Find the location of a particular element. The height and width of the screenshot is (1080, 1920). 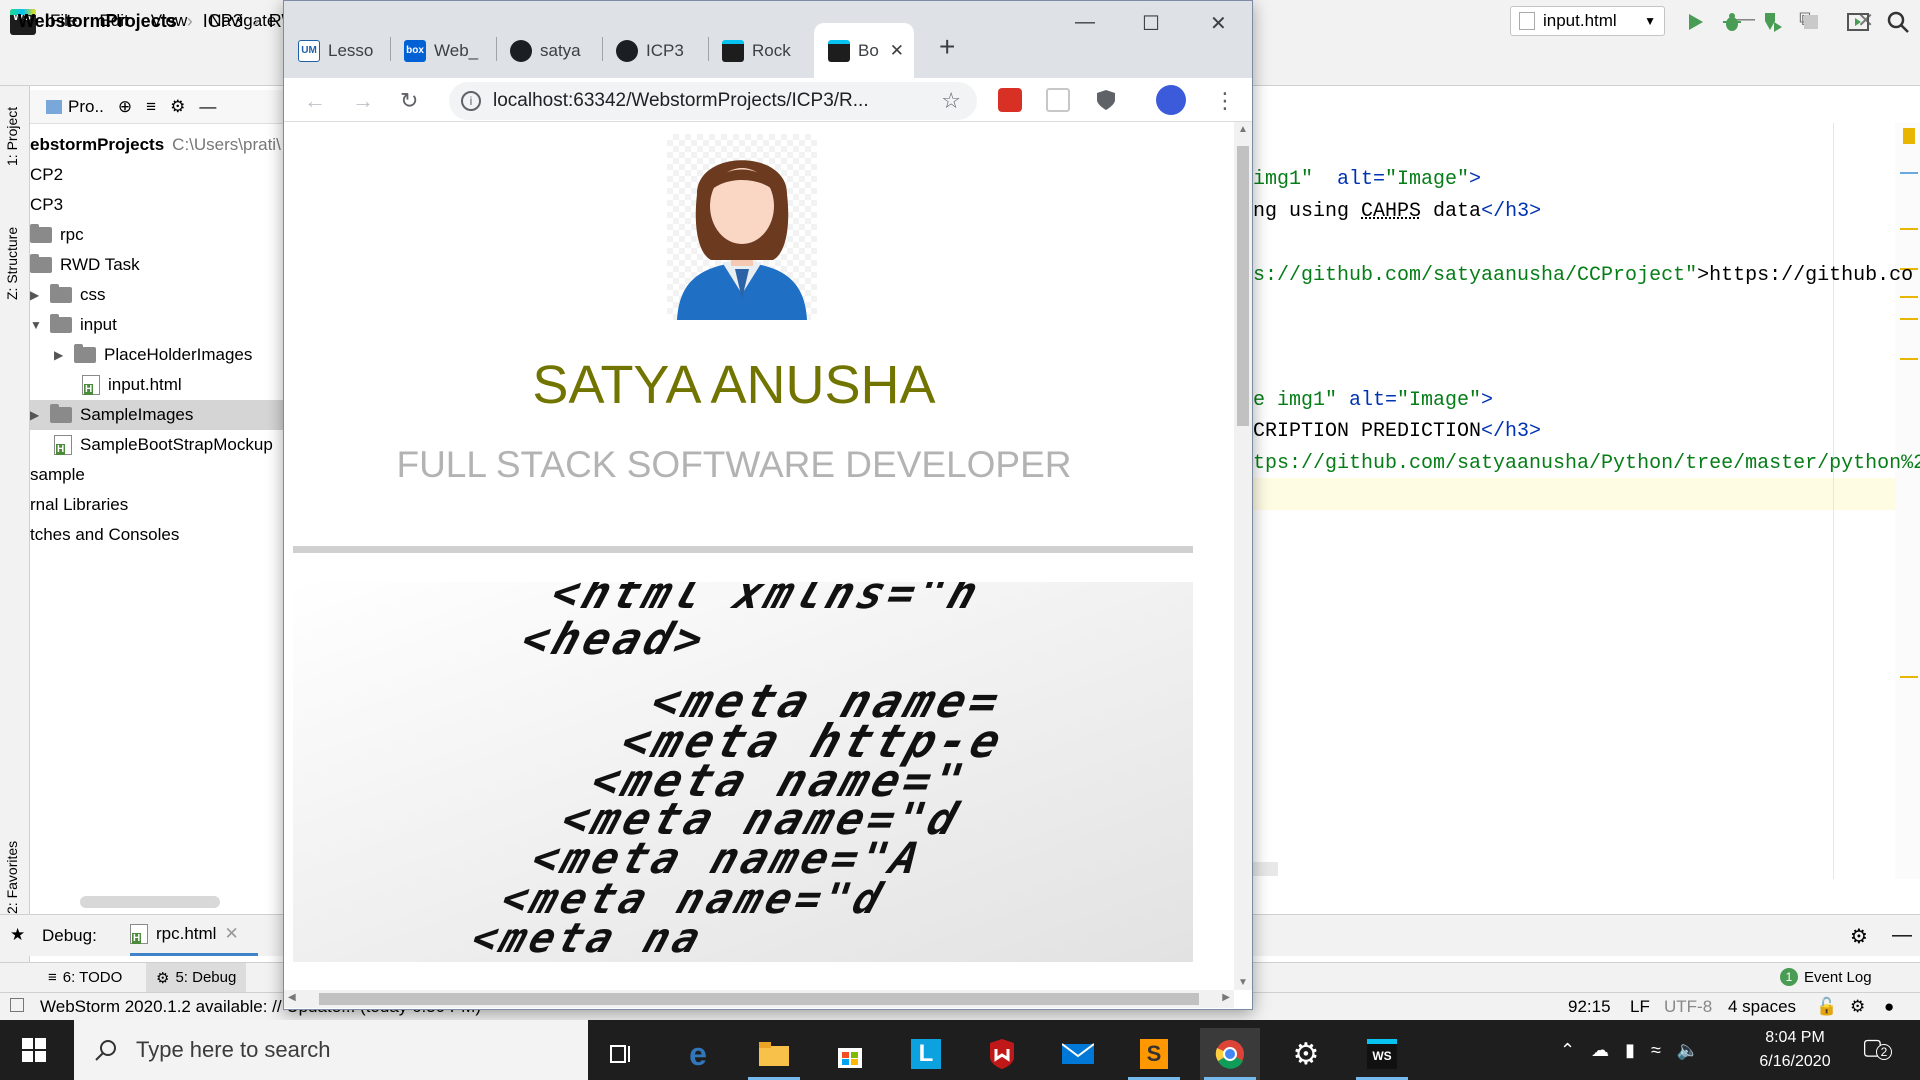

layout-icon is located at coordinates (1858, 22).